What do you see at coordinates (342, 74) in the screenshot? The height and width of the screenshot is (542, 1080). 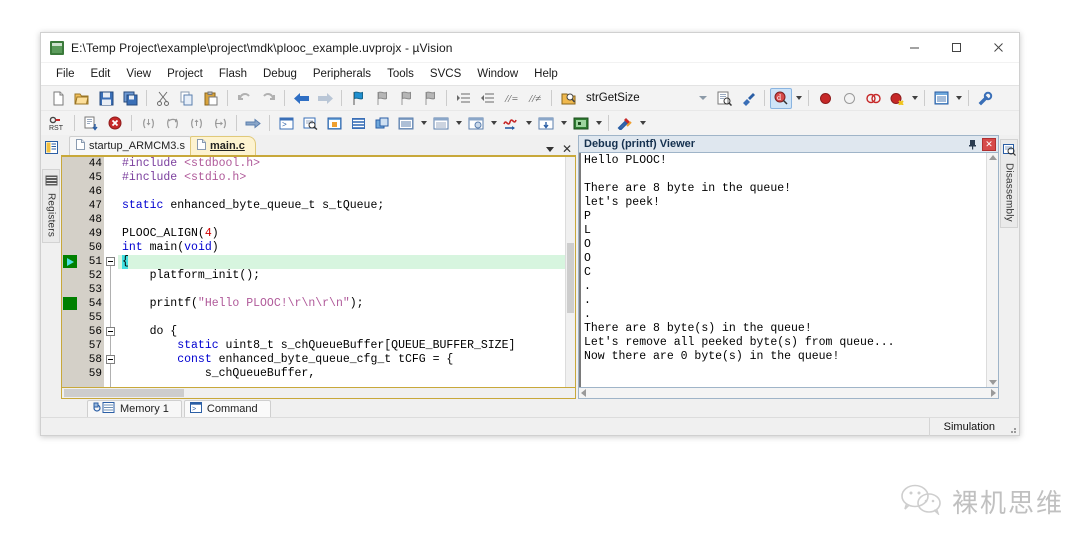 I see `menu-item-peripherals: Peripherals` at bounding box center [342, 74].